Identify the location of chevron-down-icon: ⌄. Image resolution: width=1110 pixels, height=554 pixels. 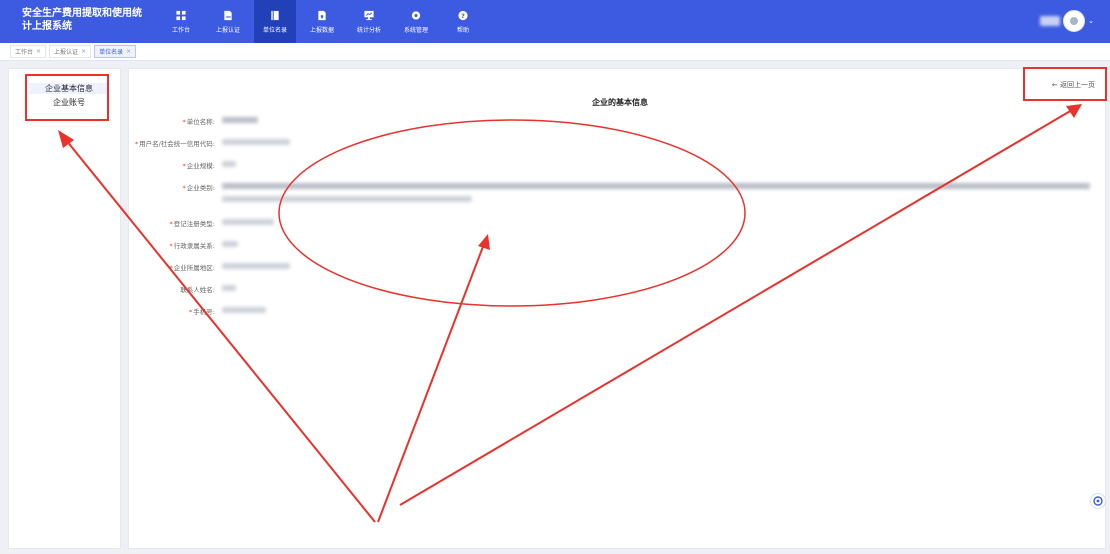
(1091, 21).